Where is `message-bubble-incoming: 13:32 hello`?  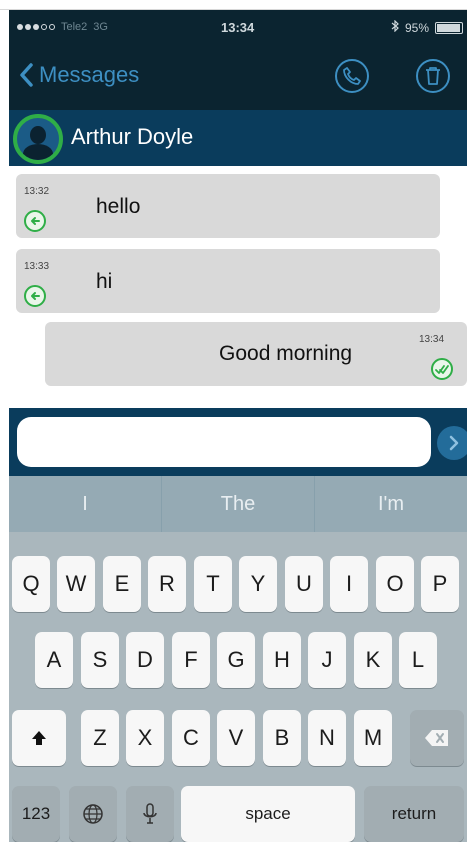 message-bubble-incoming: 13:32 hello is located at coordinates (228, 206).